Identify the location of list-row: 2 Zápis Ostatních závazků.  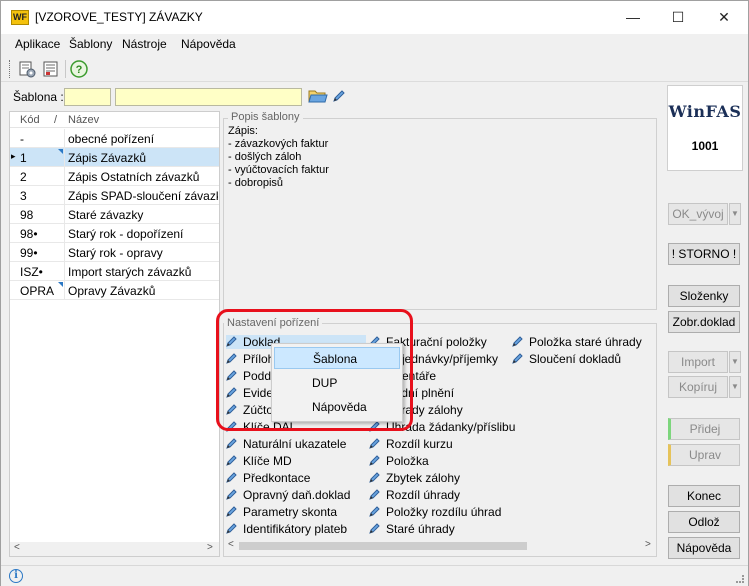
(114, 176).